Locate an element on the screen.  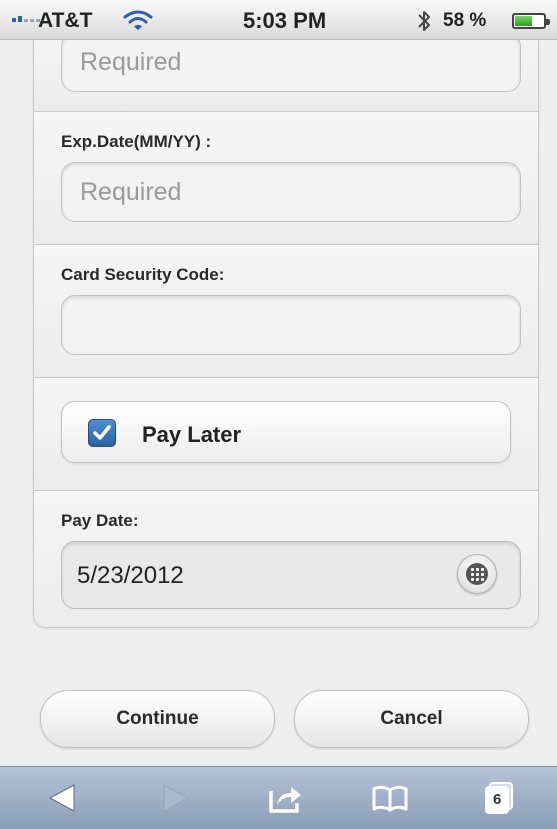
pay-date-section: Pay Date: 5/23/2012 is located at coordinates (286, 559).